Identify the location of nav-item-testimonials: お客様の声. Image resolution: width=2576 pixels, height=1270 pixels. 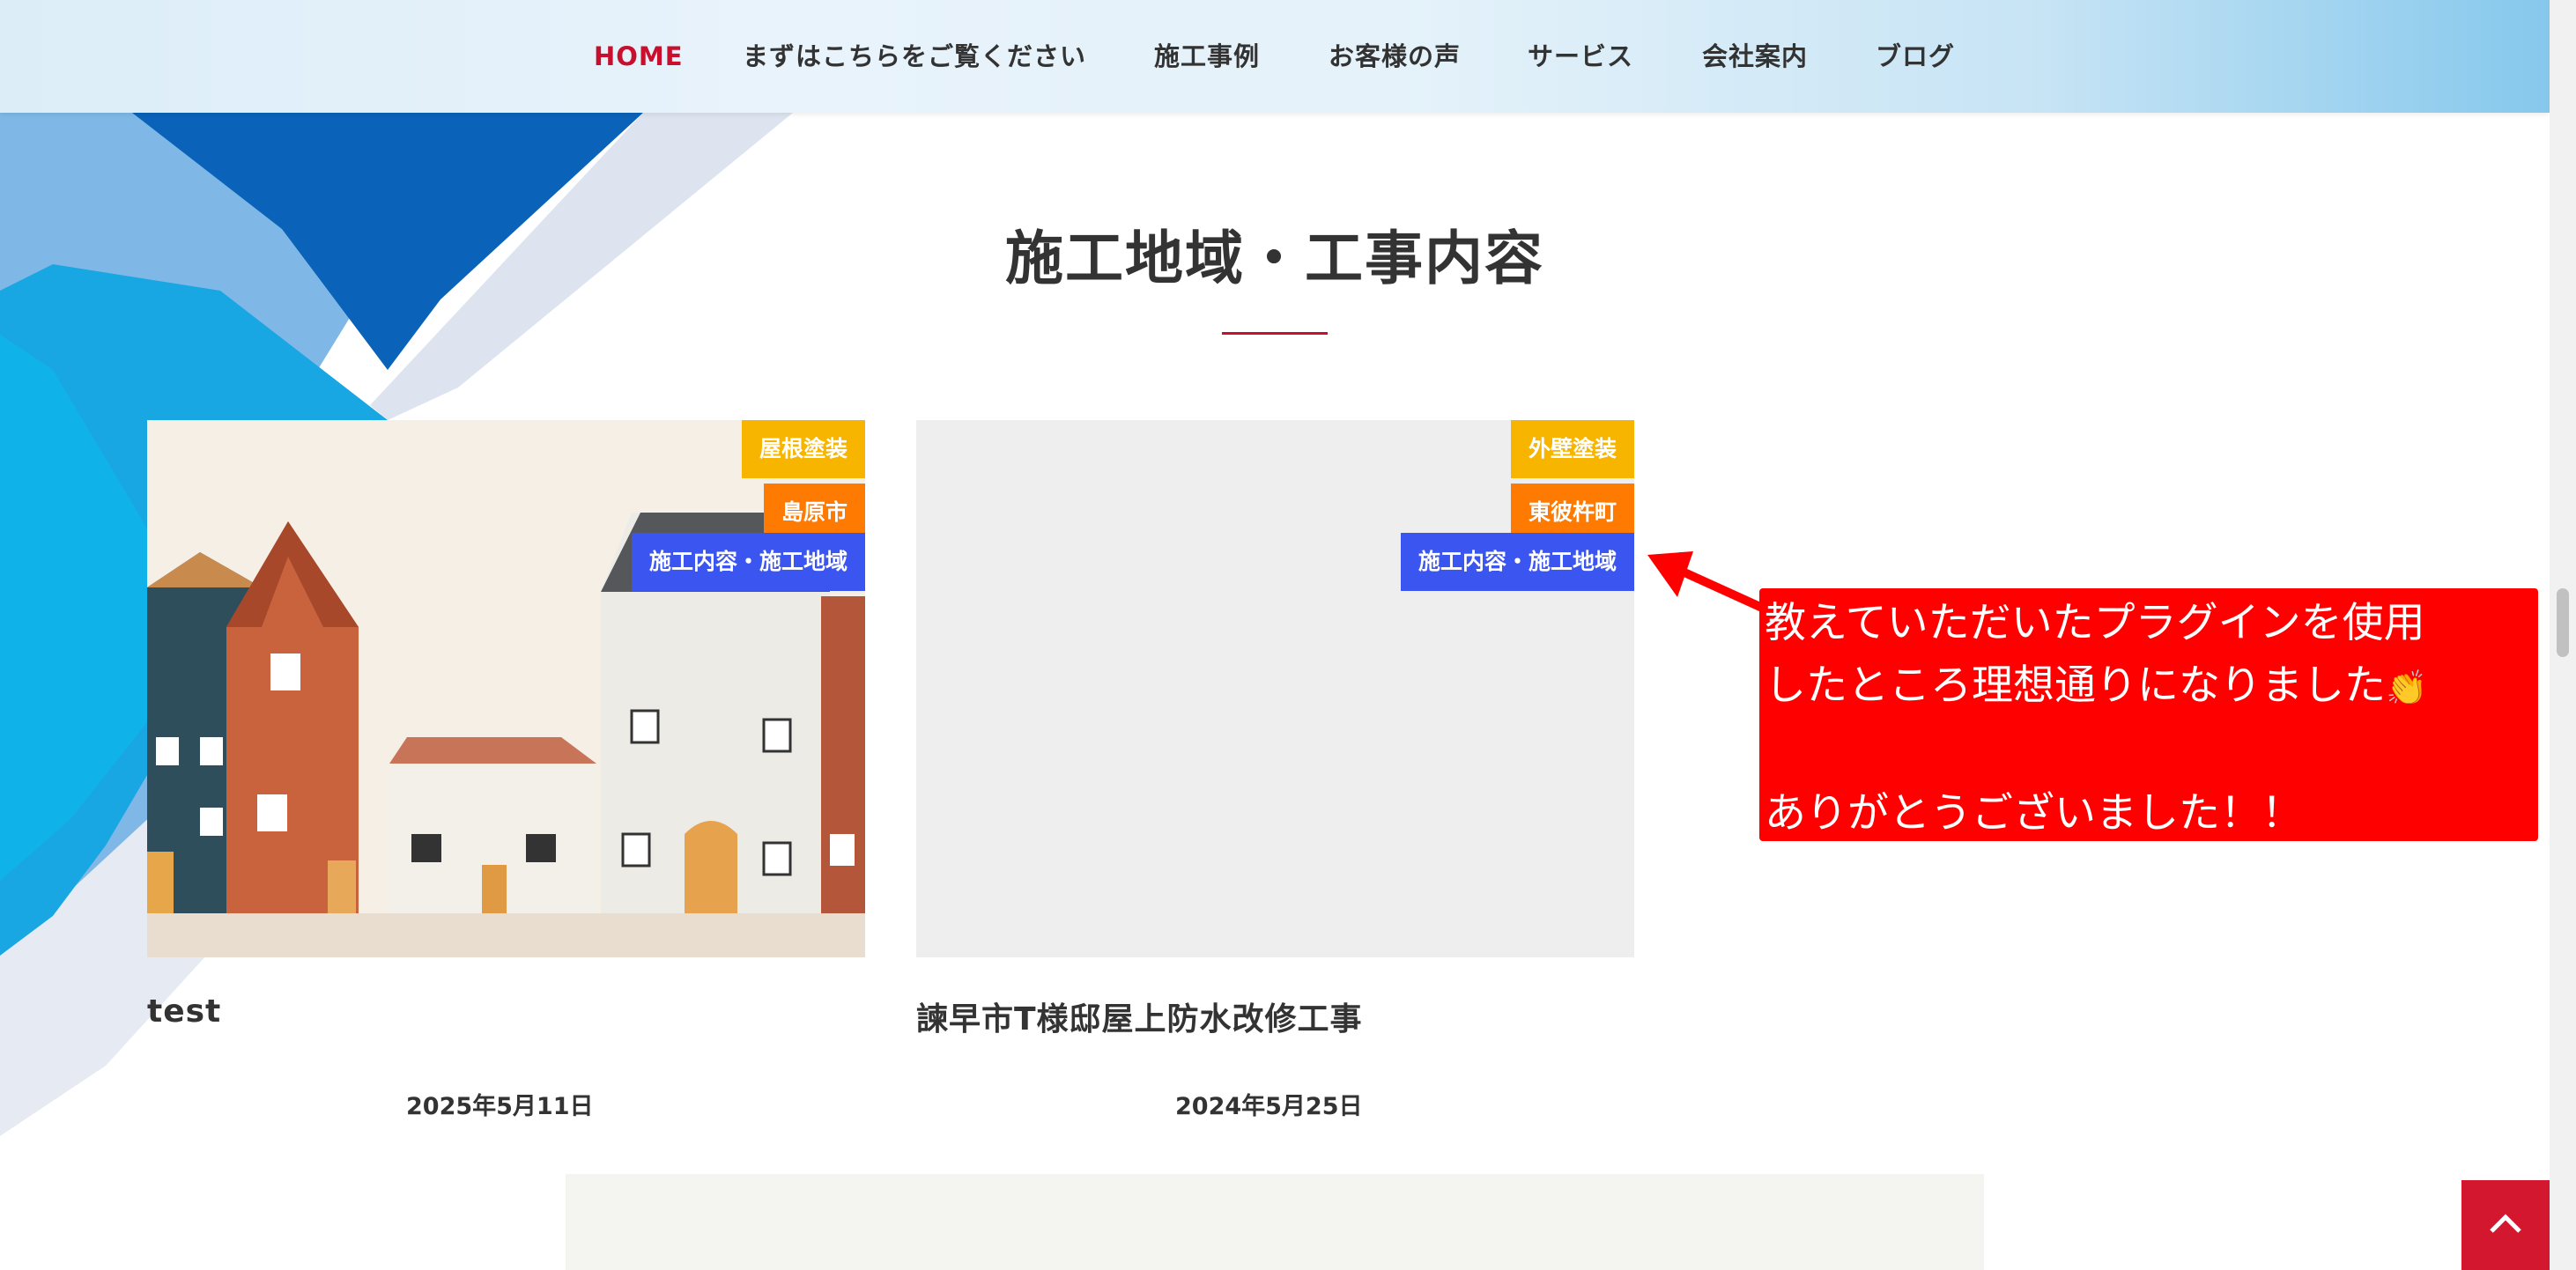
(1395, 57).